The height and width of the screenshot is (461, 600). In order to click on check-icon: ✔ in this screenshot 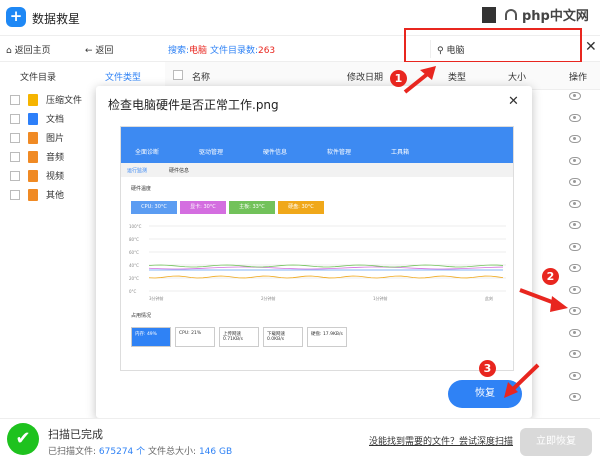, I will do `click(23, 439)`.